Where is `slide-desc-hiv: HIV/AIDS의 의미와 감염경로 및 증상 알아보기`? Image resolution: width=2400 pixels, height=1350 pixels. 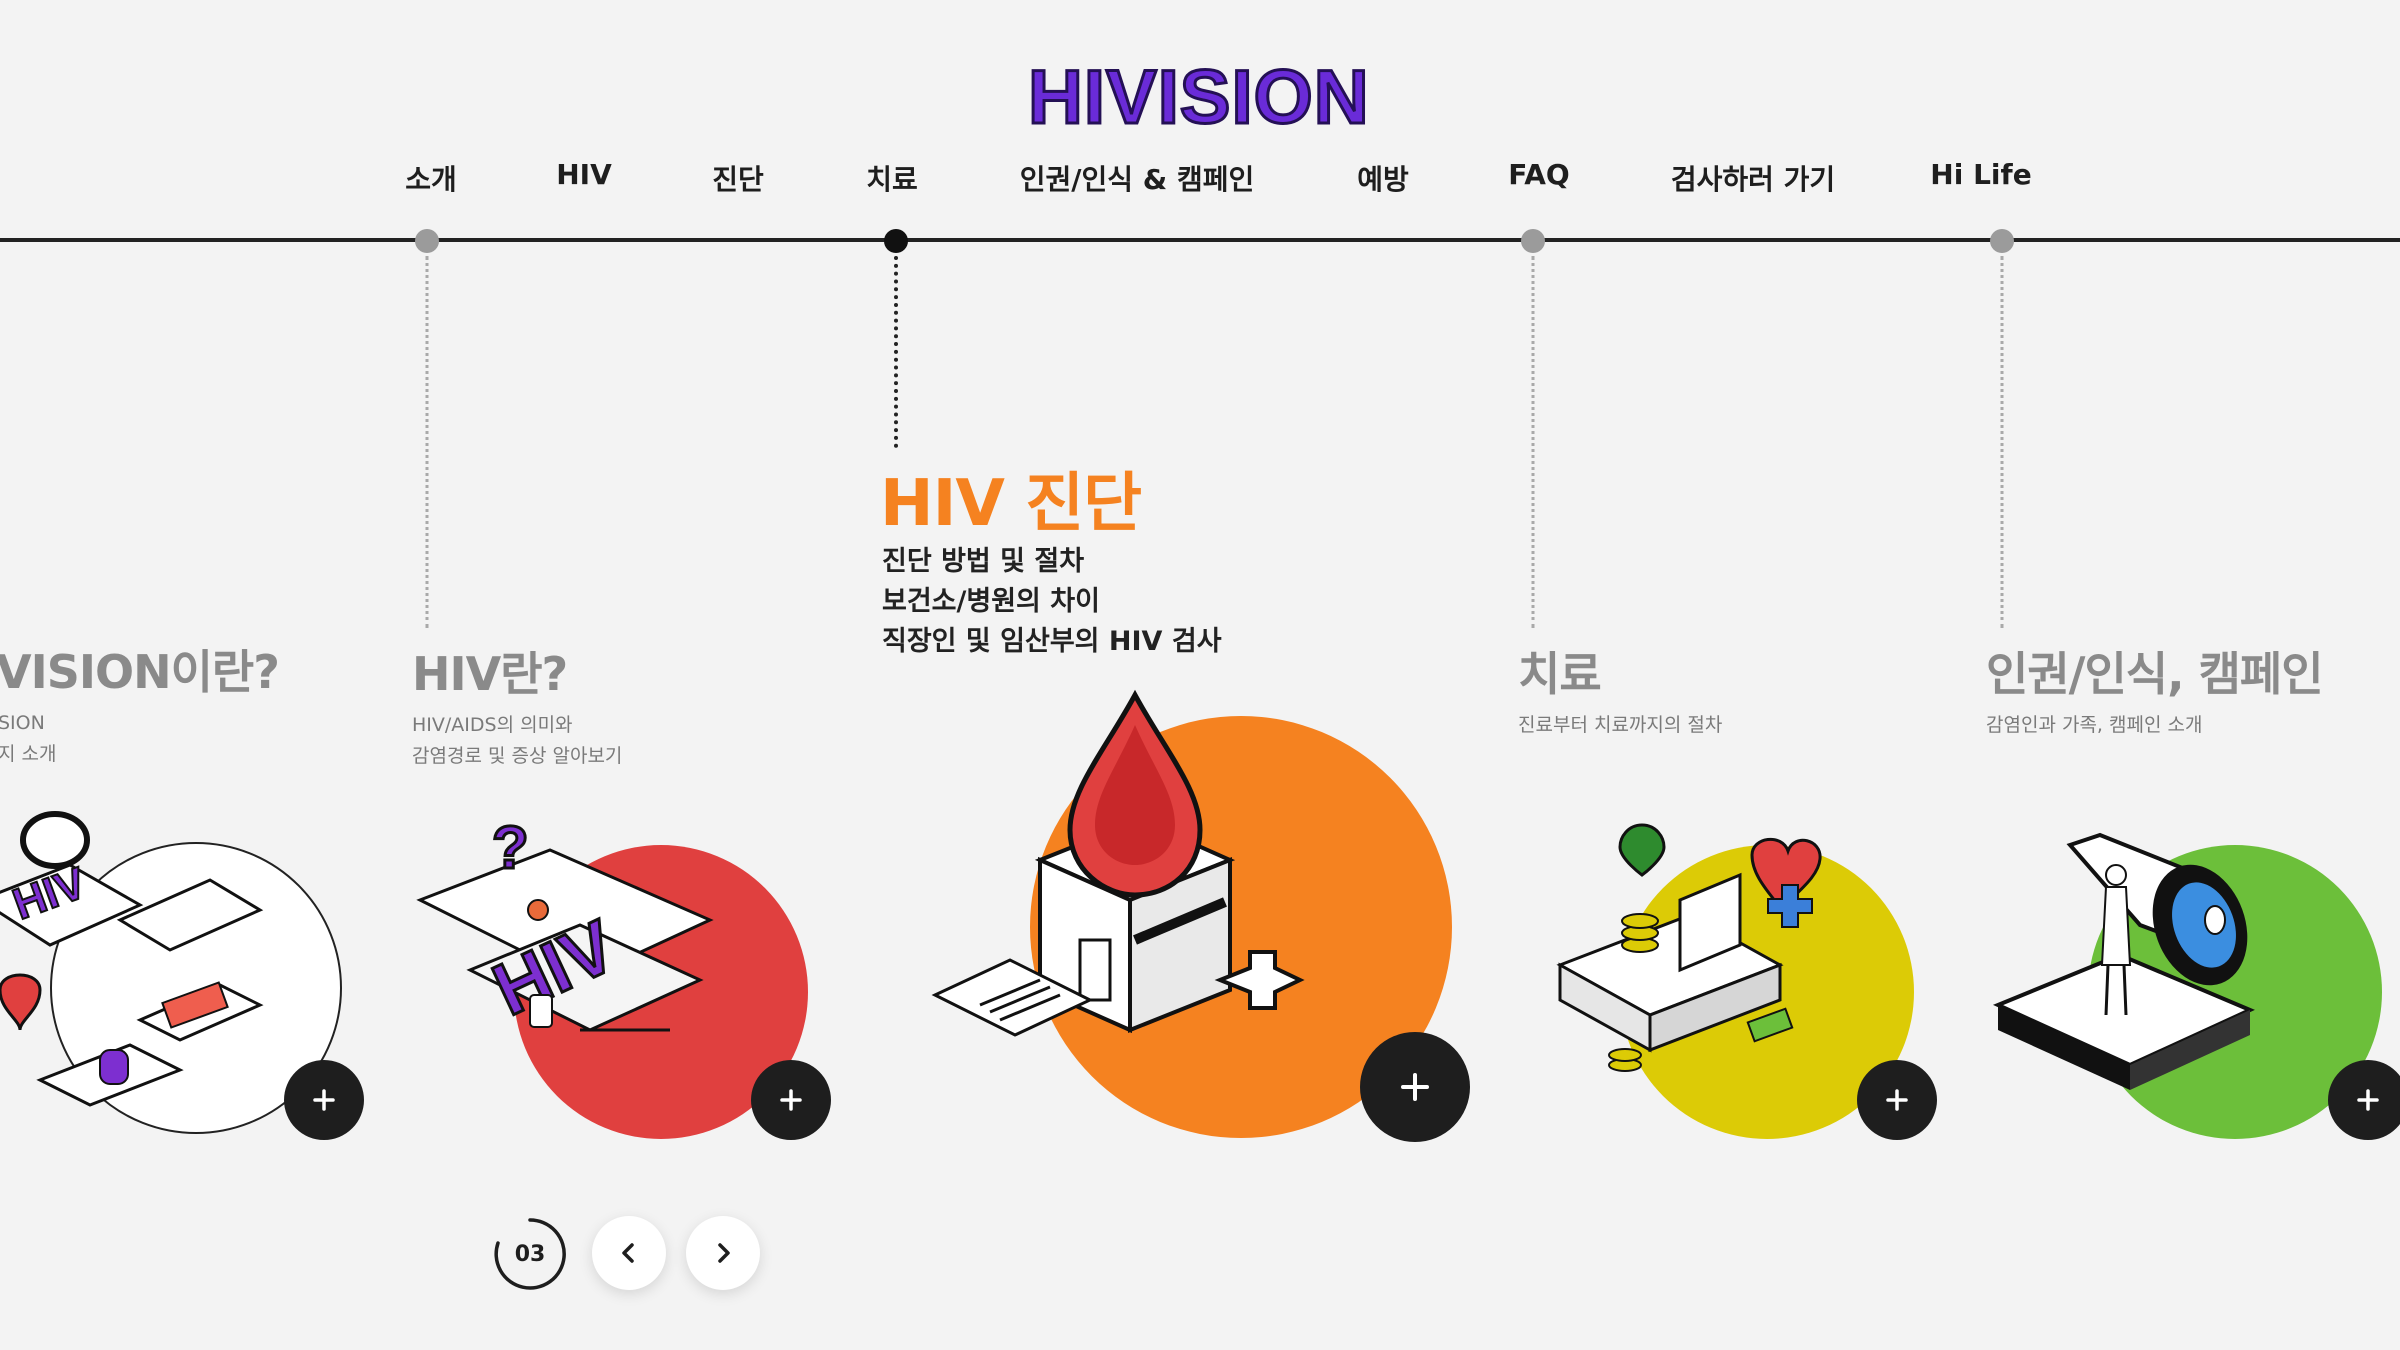
slide-desc-hiv: HIV/AIDS의 의미와 감염경로 및 증상 알아보기 is located at coordinates (517, 741).